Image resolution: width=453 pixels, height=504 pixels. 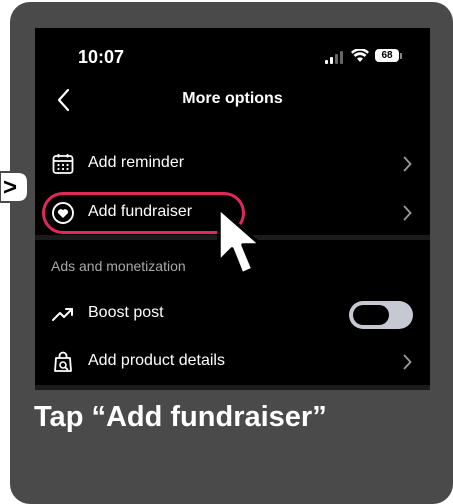 I want to click on menu-item-label: Add product details, so click(x=156, y=360).